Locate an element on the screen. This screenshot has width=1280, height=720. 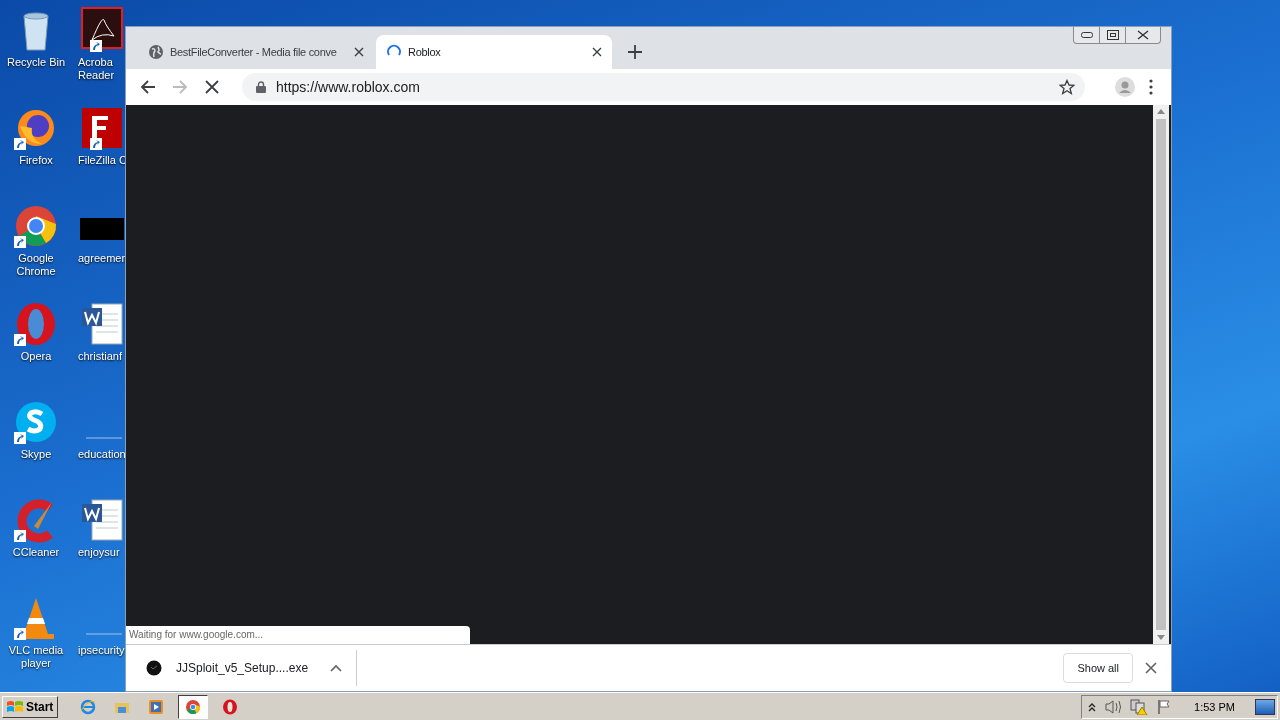
menu-icon is located at coordinates (1151, 87).